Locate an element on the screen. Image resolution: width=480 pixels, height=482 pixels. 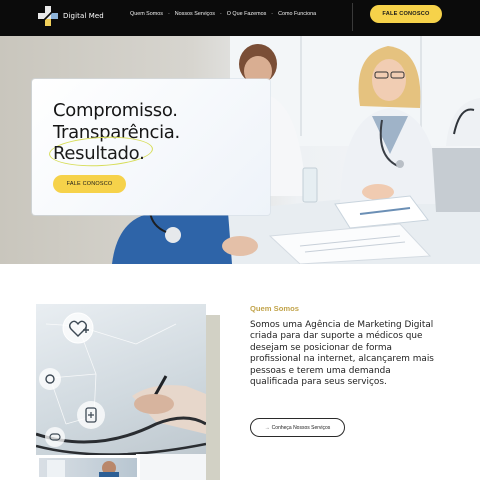
hero-contact-button: FALE CONOSCO is located at coordinates (89, 184).